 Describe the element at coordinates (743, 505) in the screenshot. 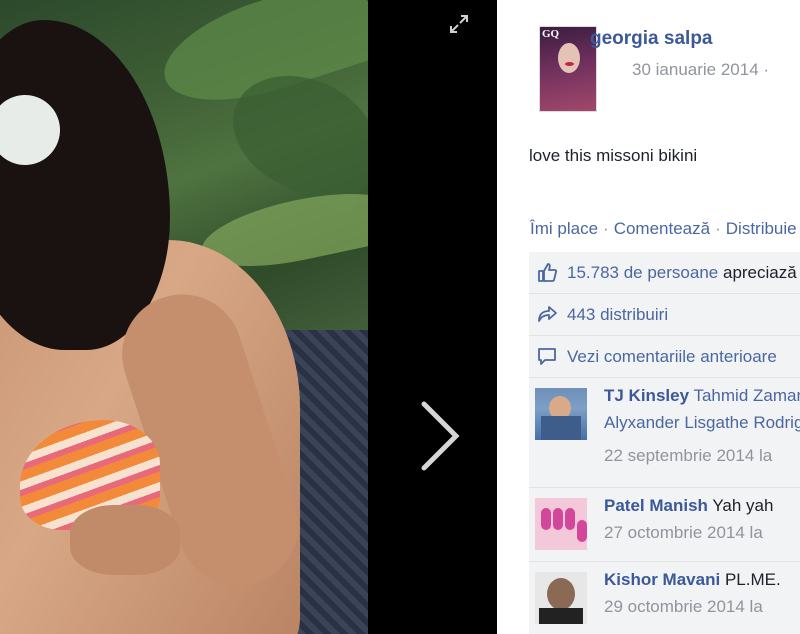

I see `comment-text: Yah yah` at that location.